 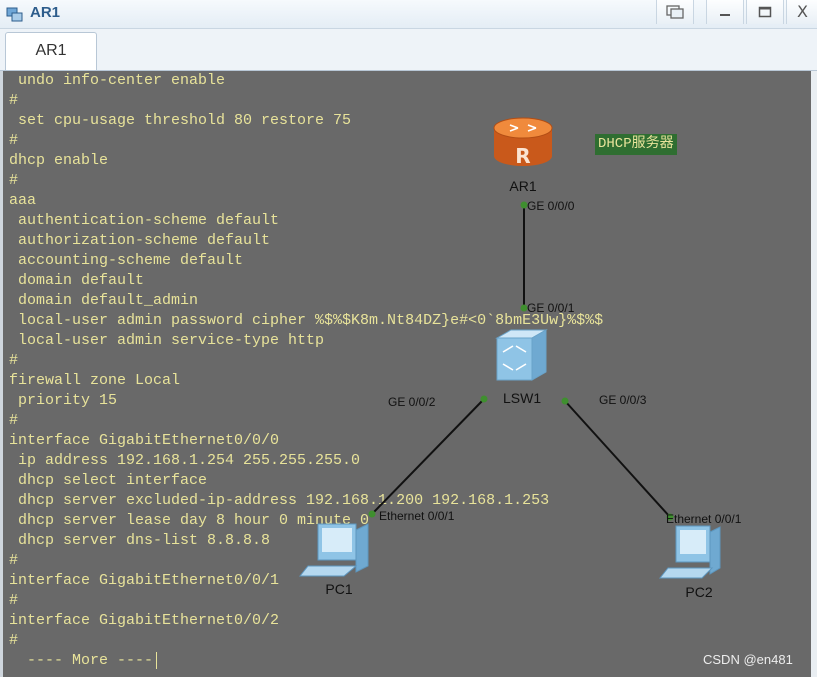 I want to click on tab-ar1: AR1, so click(x=51, y=51).